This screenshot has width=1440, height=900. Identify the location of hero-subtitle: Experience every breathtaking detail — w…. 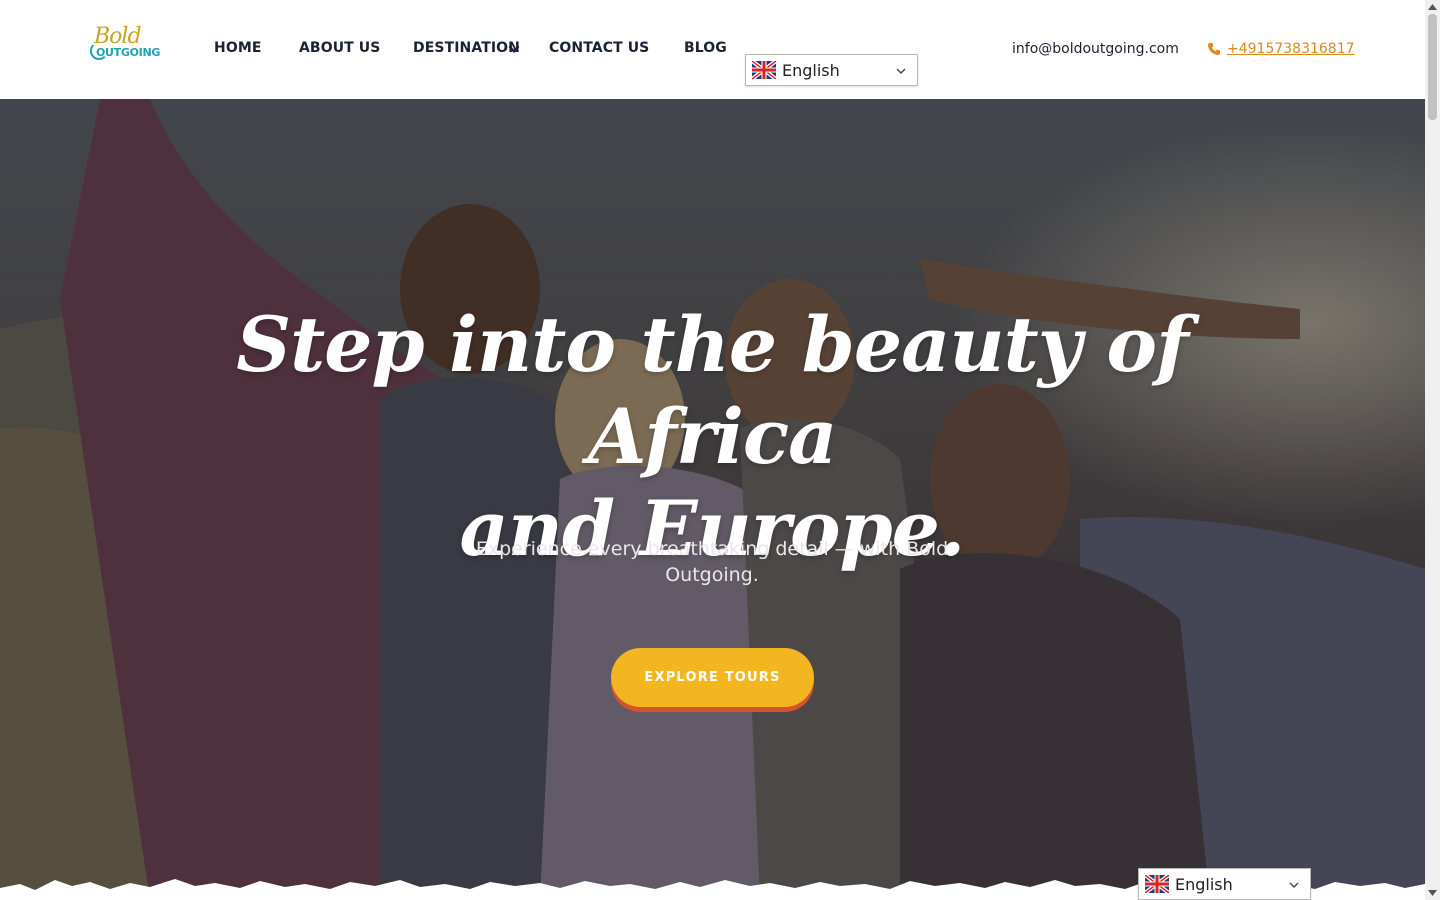
(712, 562).